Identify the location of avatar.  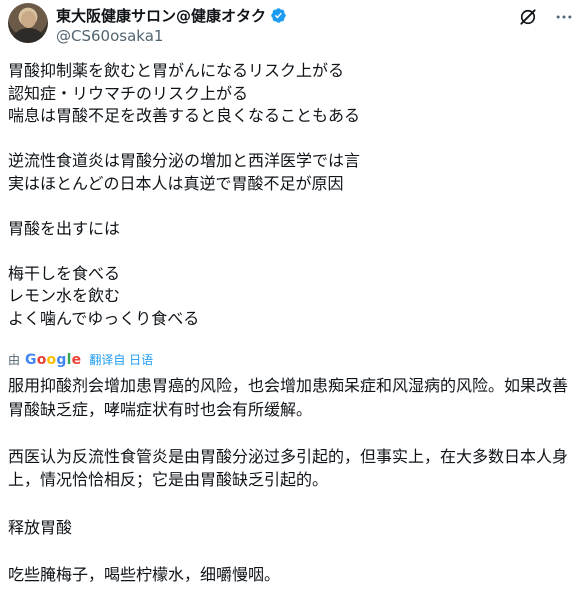
(28, 23).